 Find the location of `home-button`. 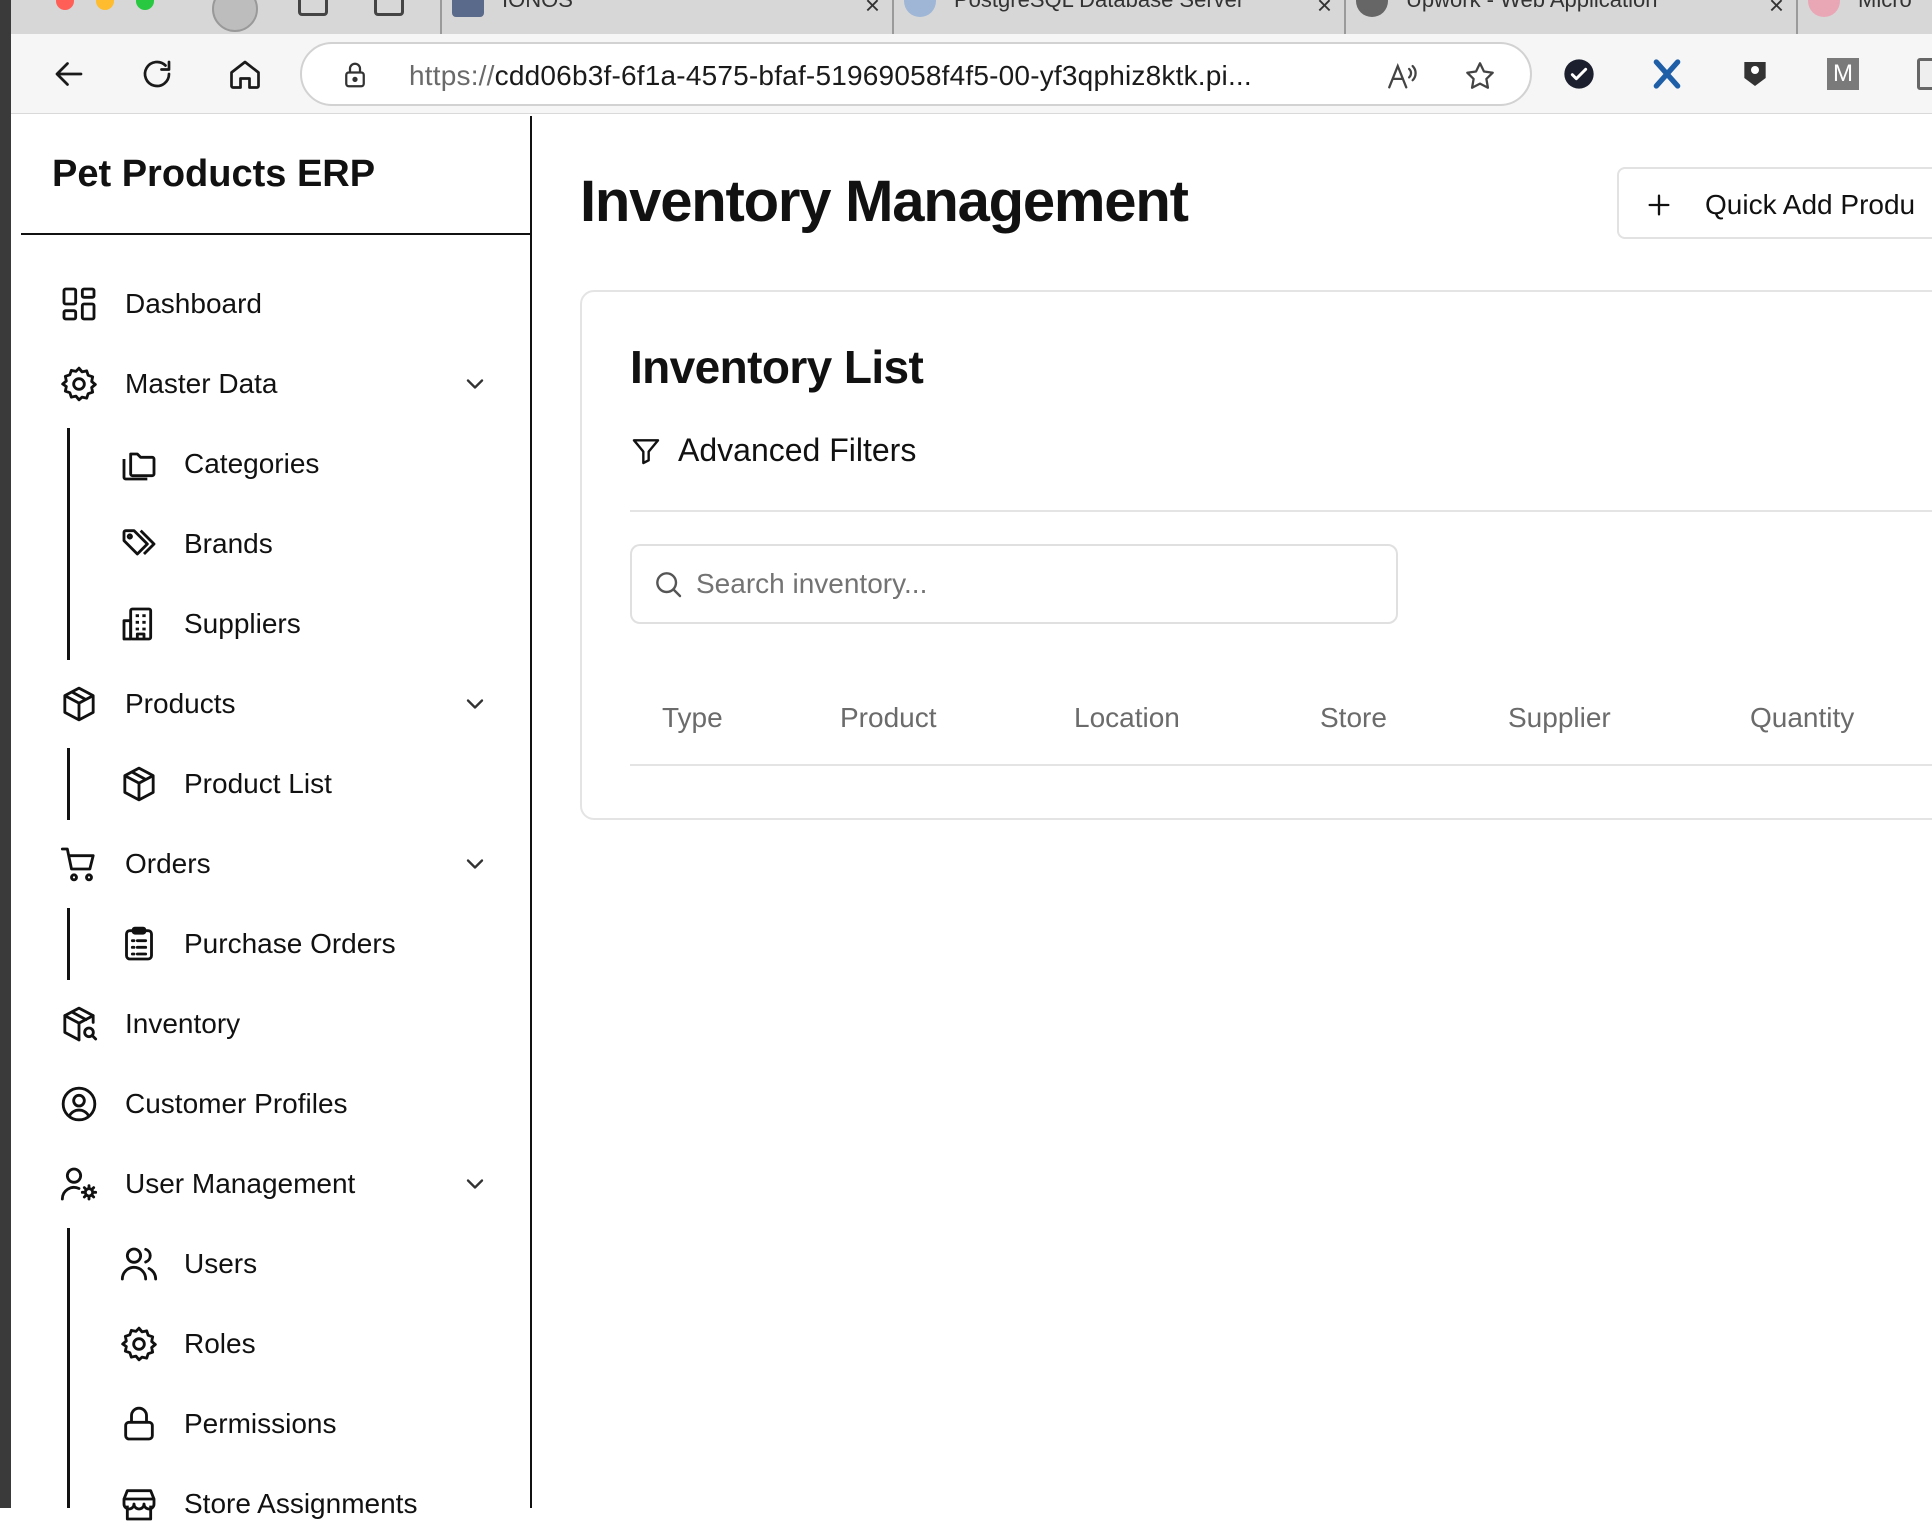

home-button is located at coordinates (245, 74).